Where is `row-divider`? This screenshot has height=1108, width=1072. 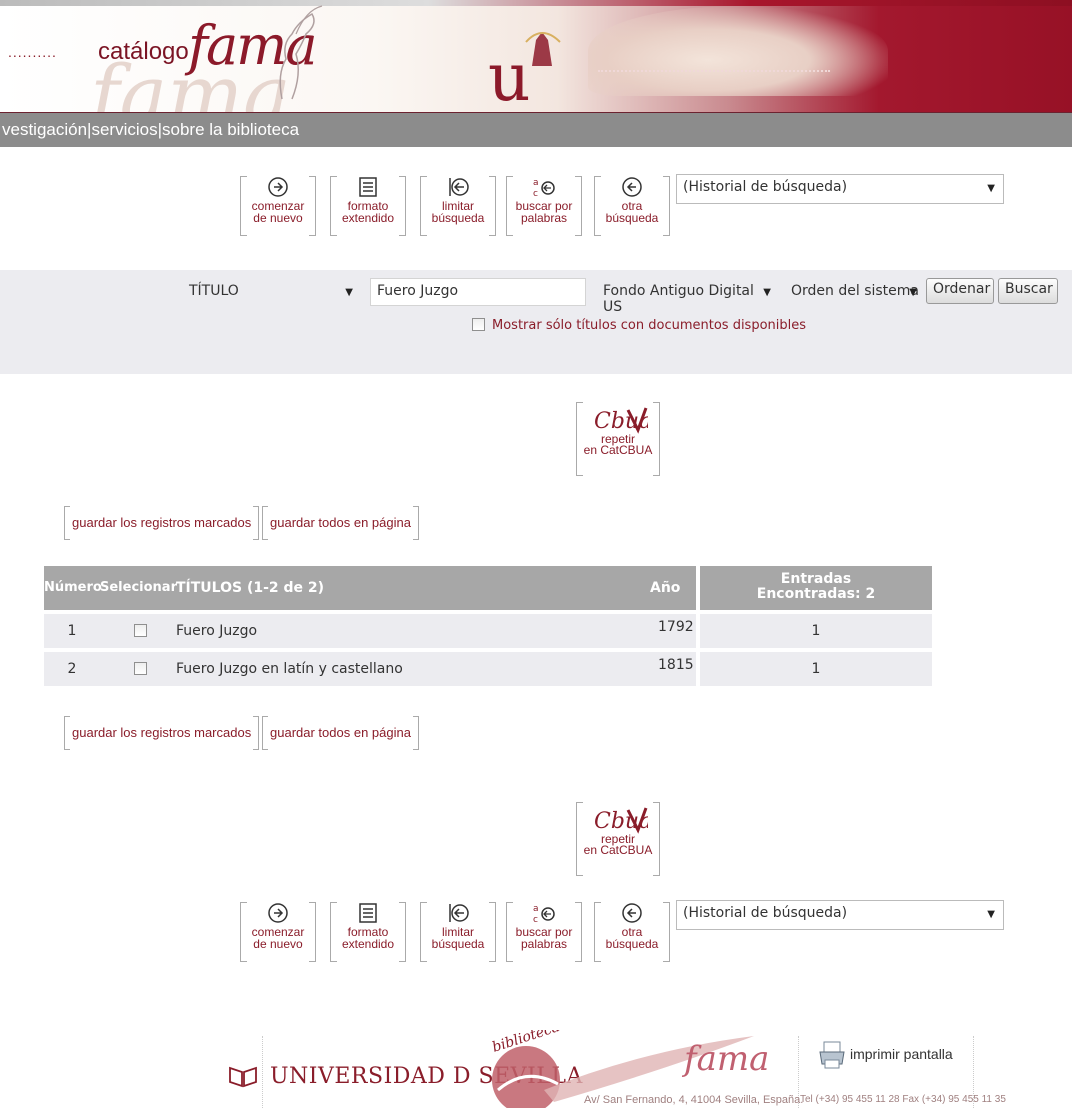
row-divider is located at coordinates (698, 650).